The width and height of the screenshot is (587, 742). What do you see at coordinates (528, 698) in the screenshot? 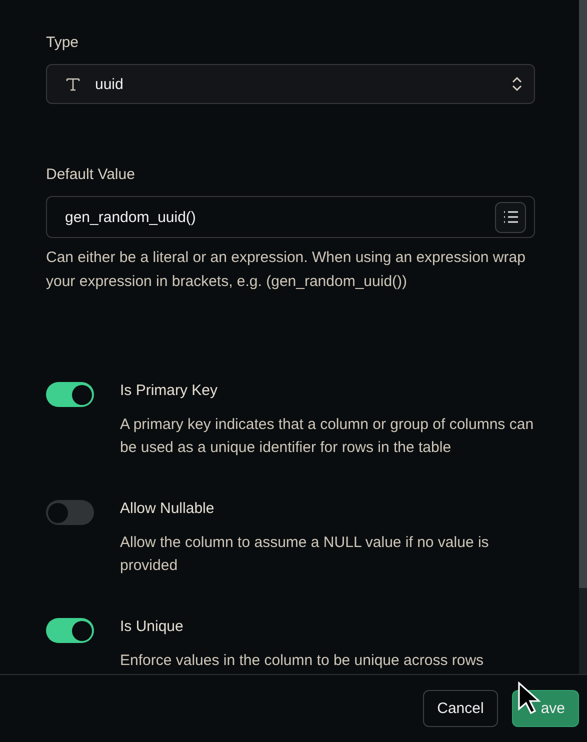
I see `cursor-icon` at bounding box center [528, 698].